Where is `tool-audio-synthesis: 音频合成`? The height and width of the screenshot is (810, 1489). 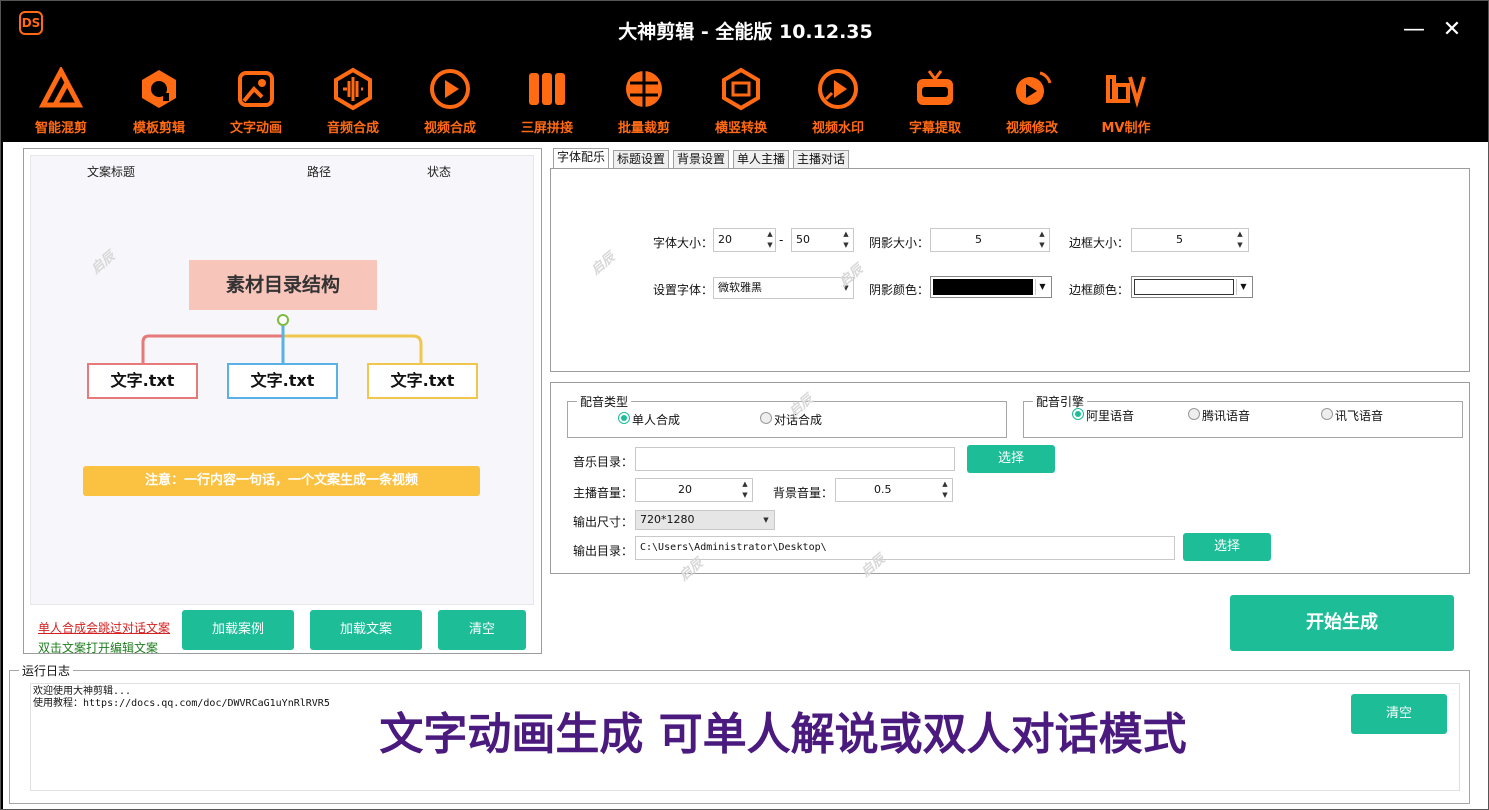 tool-audio-synthesis: 音频合成 is located at coordinates (353, 101).